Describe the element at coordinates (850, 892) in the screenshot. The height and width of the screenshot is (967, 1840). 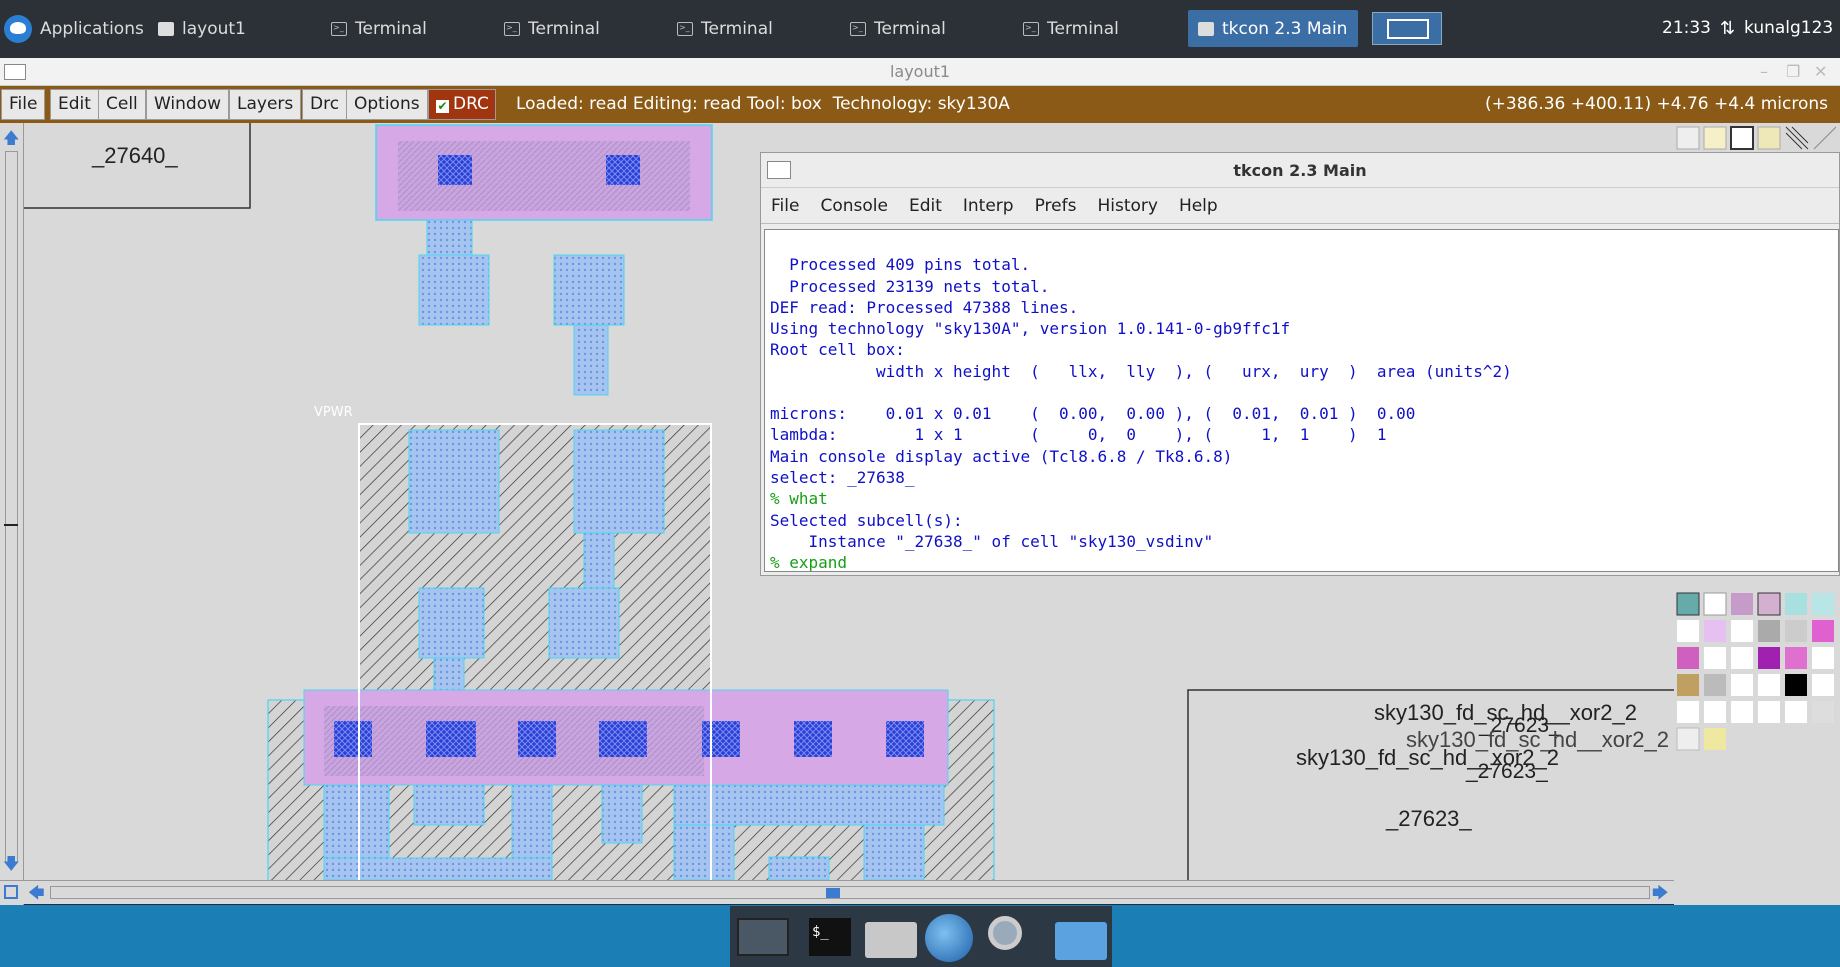
I see `h-scroll-trough` at that location.